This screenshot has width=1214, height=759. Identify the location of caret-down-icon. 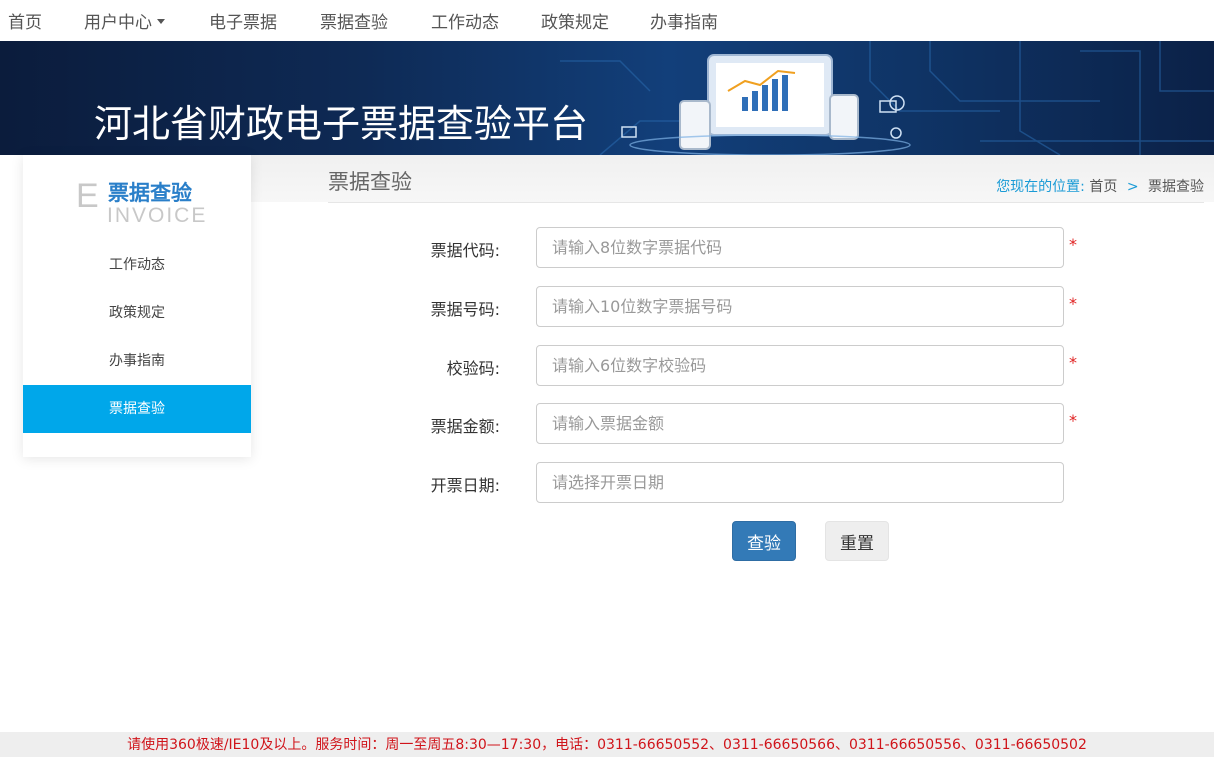
(161, 21).